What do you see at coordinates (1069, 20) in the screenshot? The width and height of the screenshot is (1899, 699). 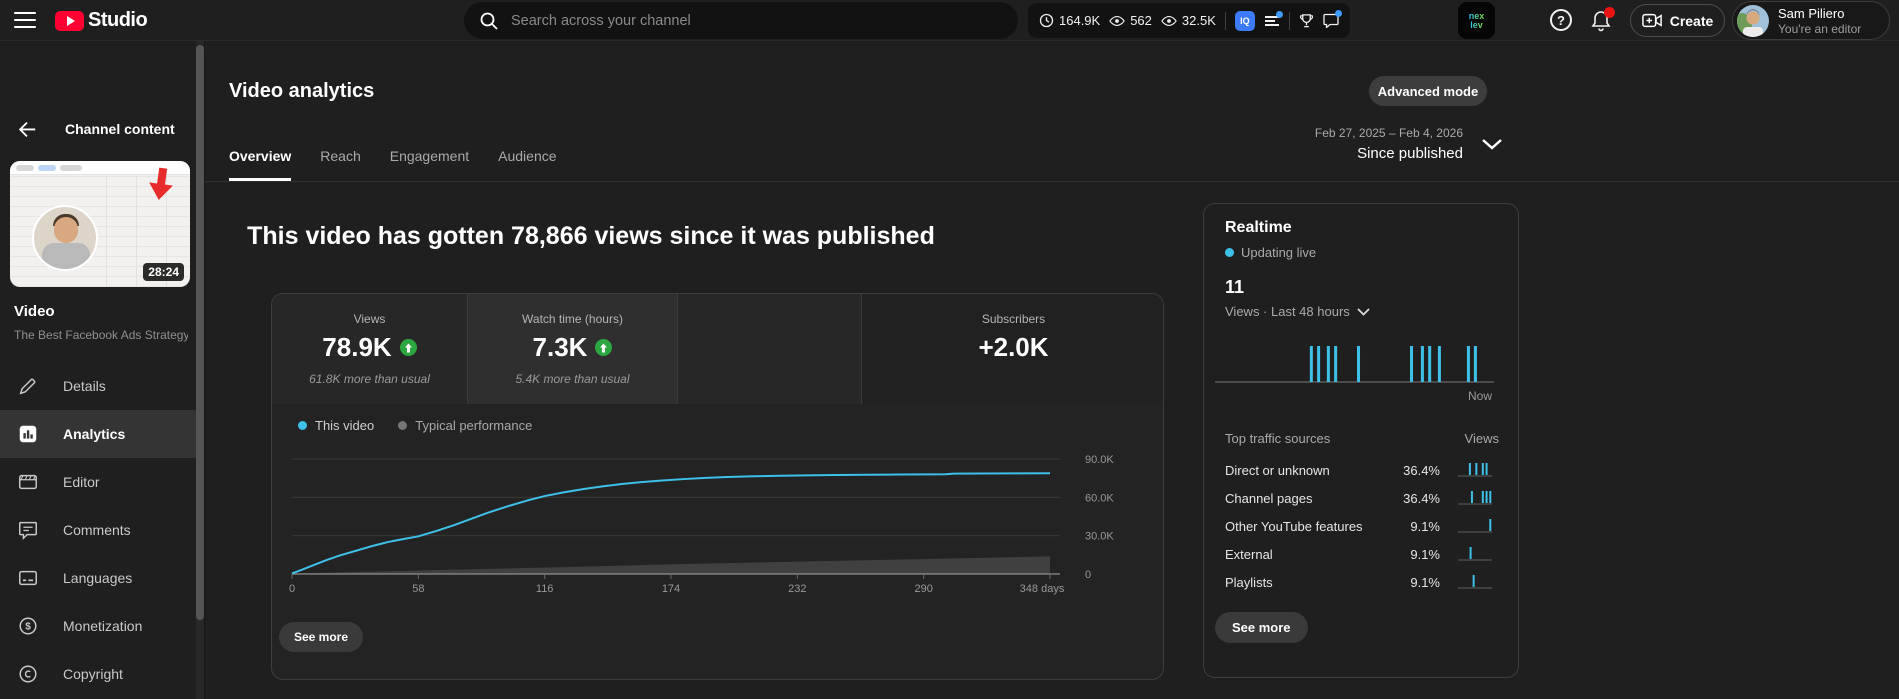 I see `stat-watchtime: 164.9K` at bounding box center [1069, 20].